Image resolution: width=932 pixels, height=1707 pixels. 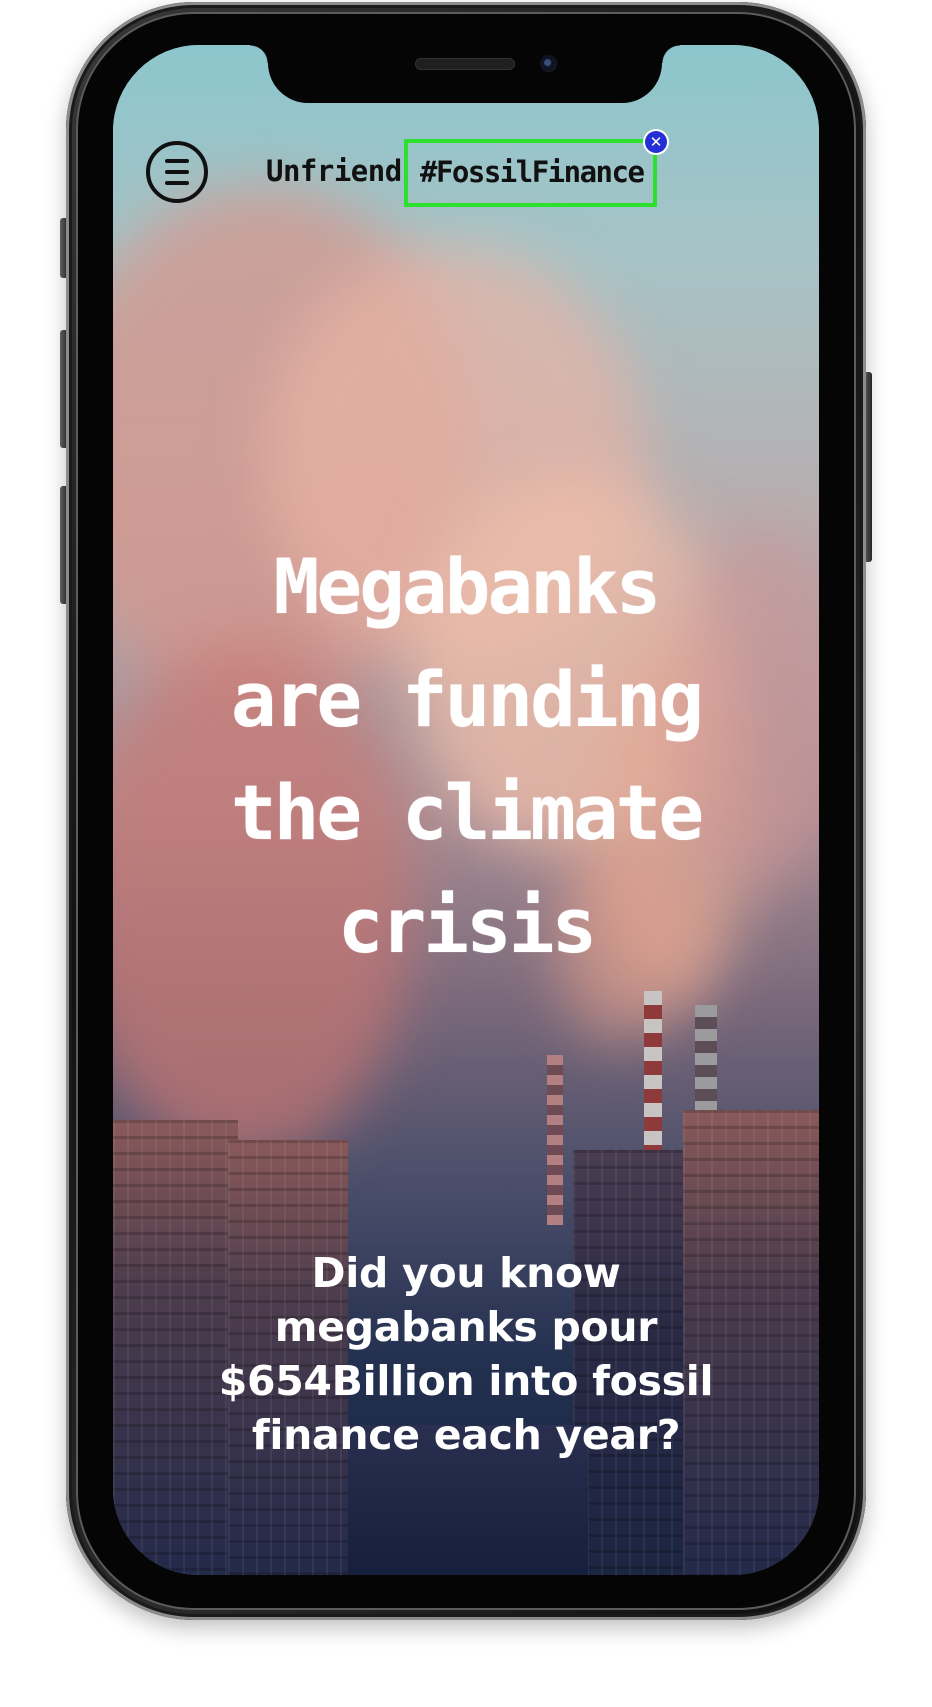 What do you see at coordinates (555, 1140) in the screenshot?
I see `smokestack` at bounding box center [555, 1140].